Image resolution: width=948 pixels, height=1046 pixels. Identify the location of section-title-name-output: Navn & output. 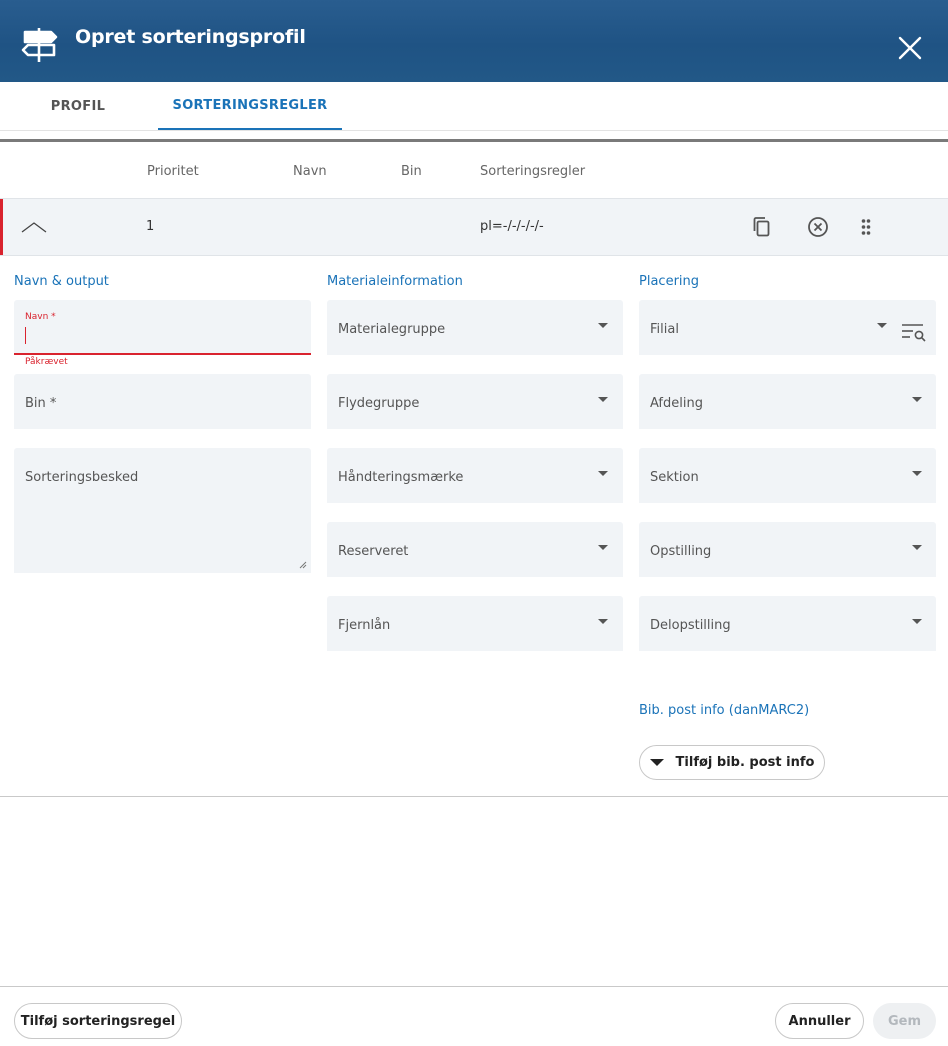
(61, 281).